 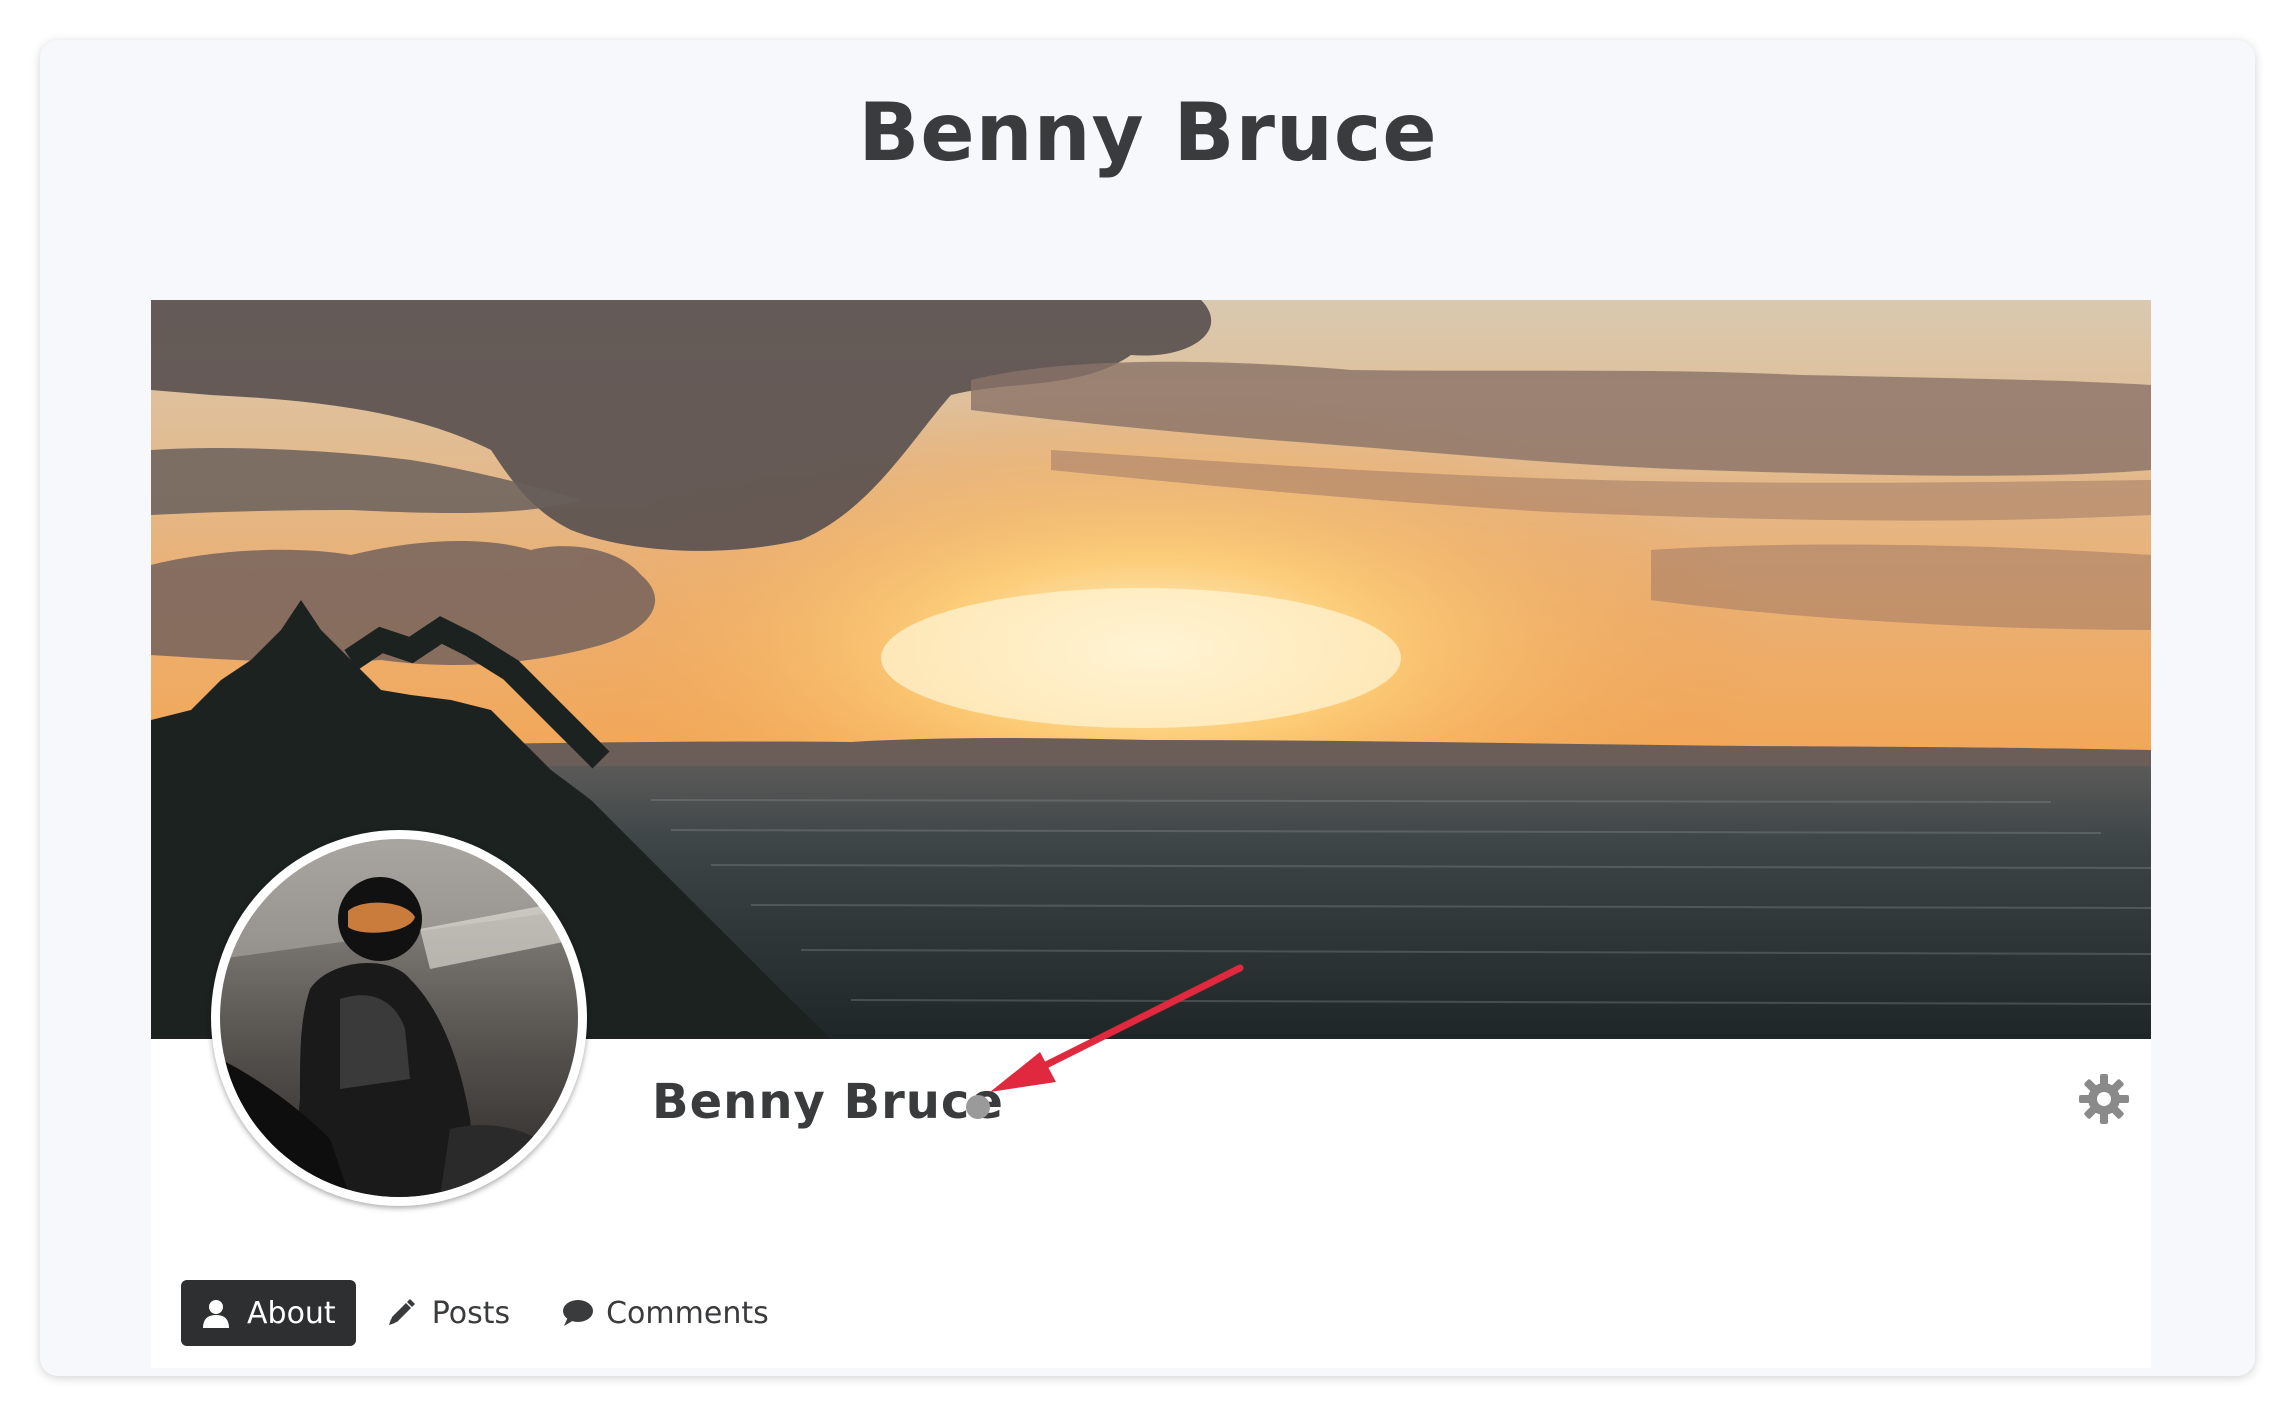 I want to click on tab-about-label: About, so click(x=291, y=1313).